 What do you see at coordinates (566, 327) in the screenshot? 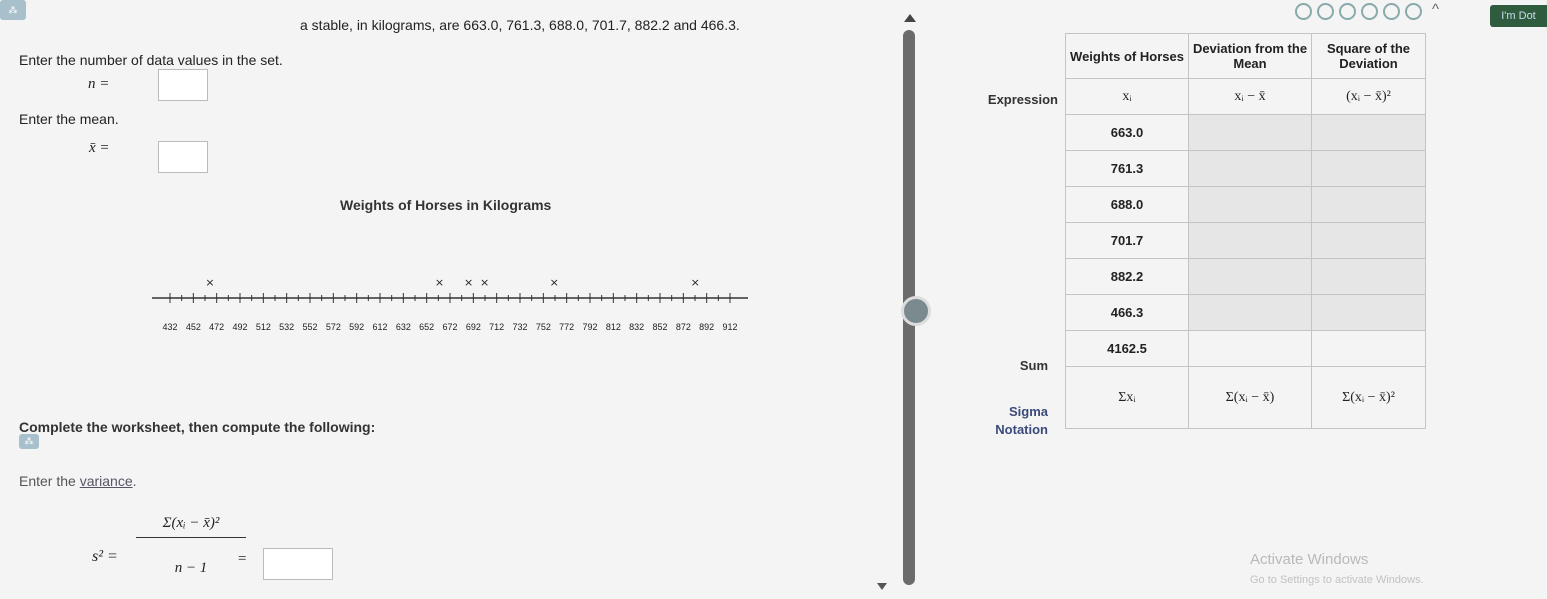
I see `tick-label: 772` at bounding box center [566, 327].